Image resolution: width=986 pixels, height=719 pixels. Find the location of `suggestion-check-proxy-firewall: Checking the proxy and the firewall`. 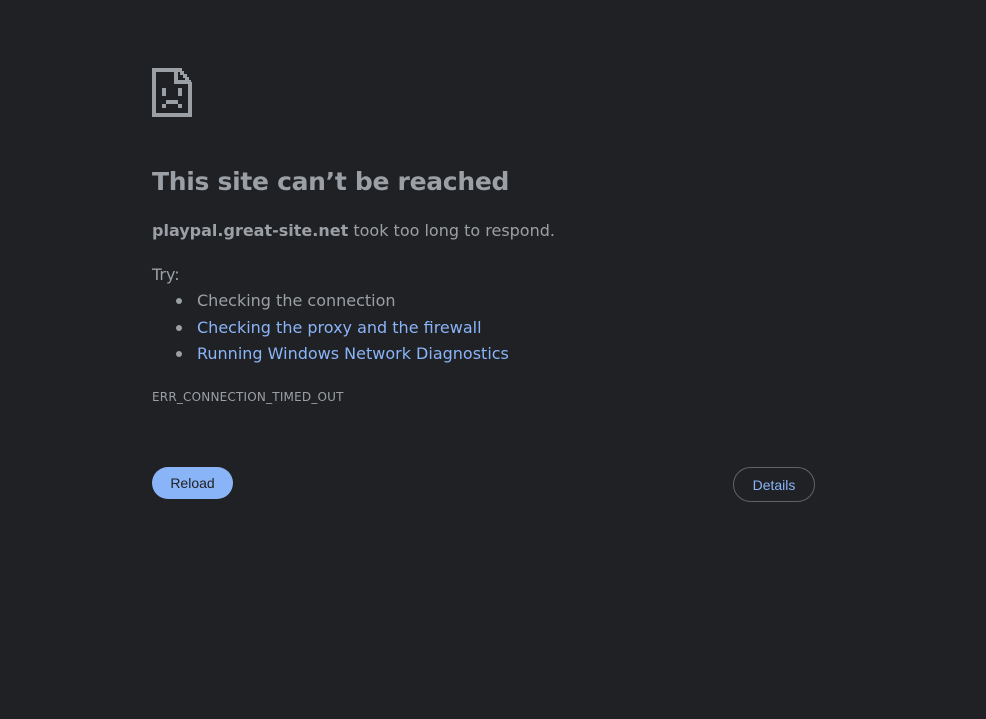

suggestion-check-proxy-firewall: Checking the proxy and the firewall is located at coordinates (330, 330).